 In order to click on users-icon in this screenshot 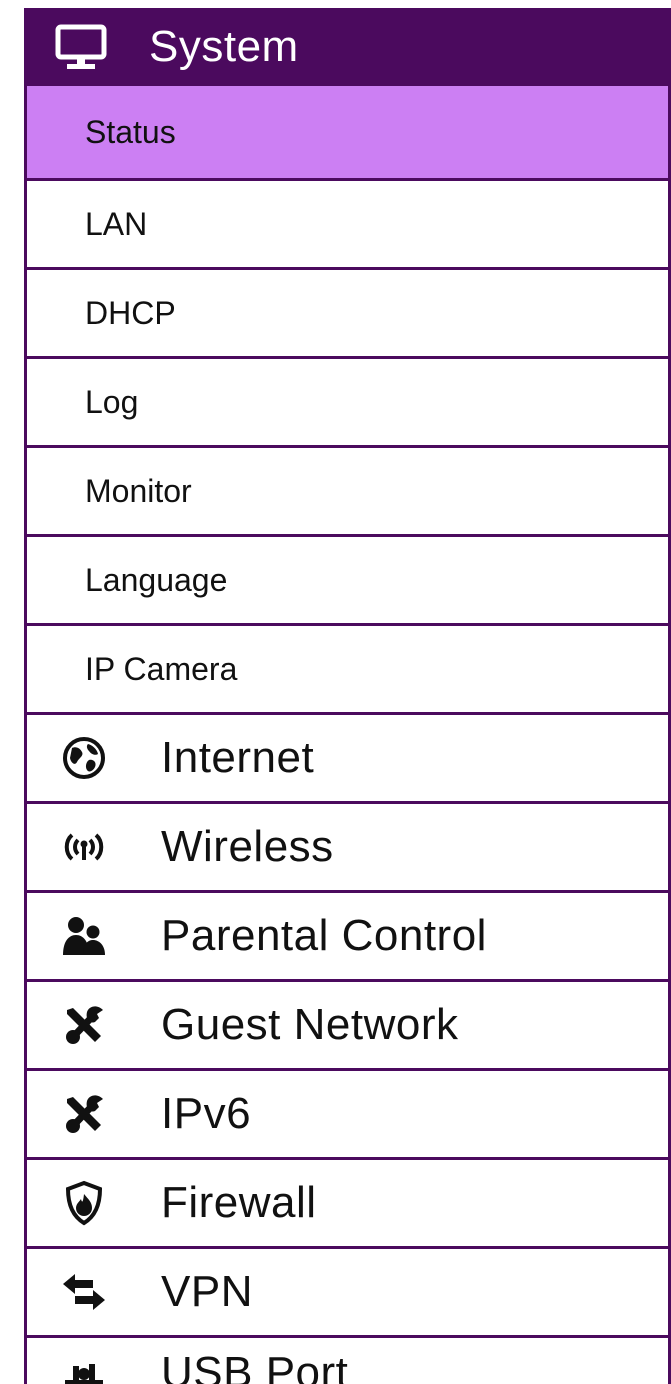, I will do `click(84, 936)`.